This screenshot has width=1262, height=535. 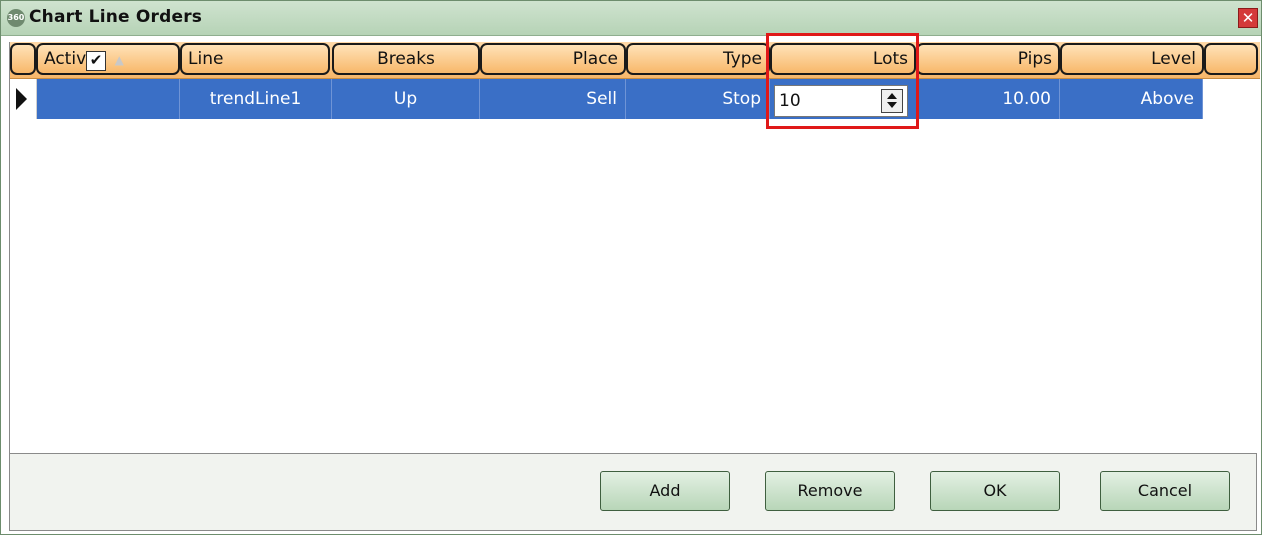 I want to click on row-header-corner, so click(x=23, y=59).